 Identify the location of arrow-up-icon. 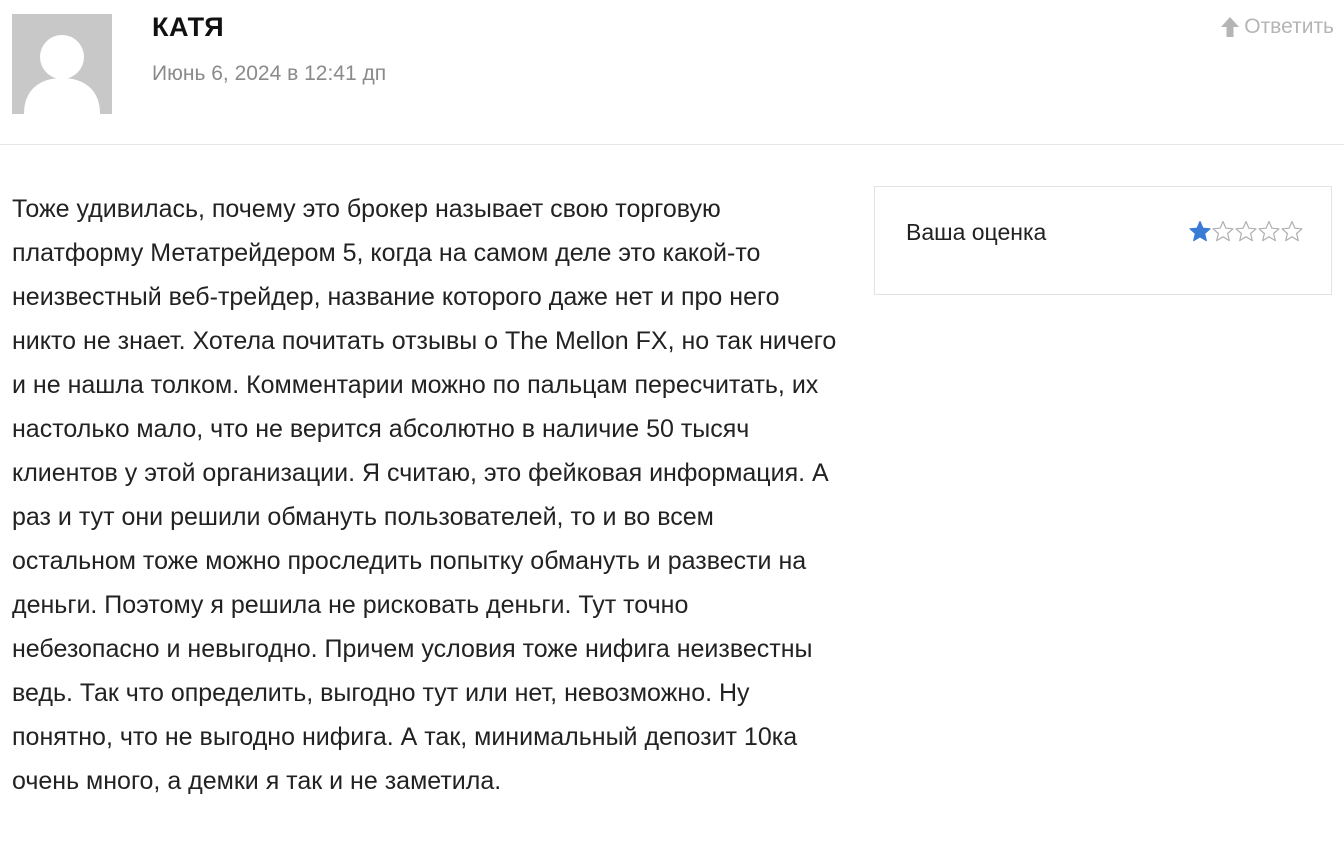
(1230, 27).